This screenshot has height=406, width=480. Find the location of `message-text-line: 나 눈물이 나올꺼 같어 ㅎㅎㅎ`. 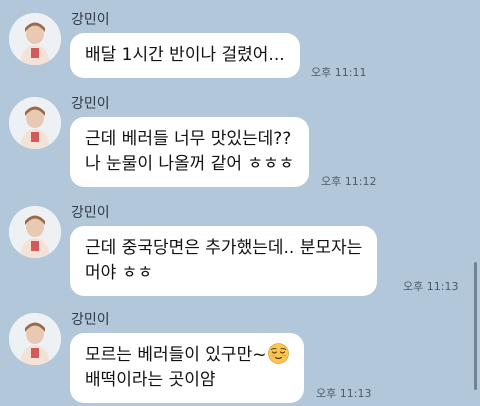

message-text-line: 나 눈물이 나올꺼 같어 ㅎㅎㅎ is located at coordinates (190, 164).